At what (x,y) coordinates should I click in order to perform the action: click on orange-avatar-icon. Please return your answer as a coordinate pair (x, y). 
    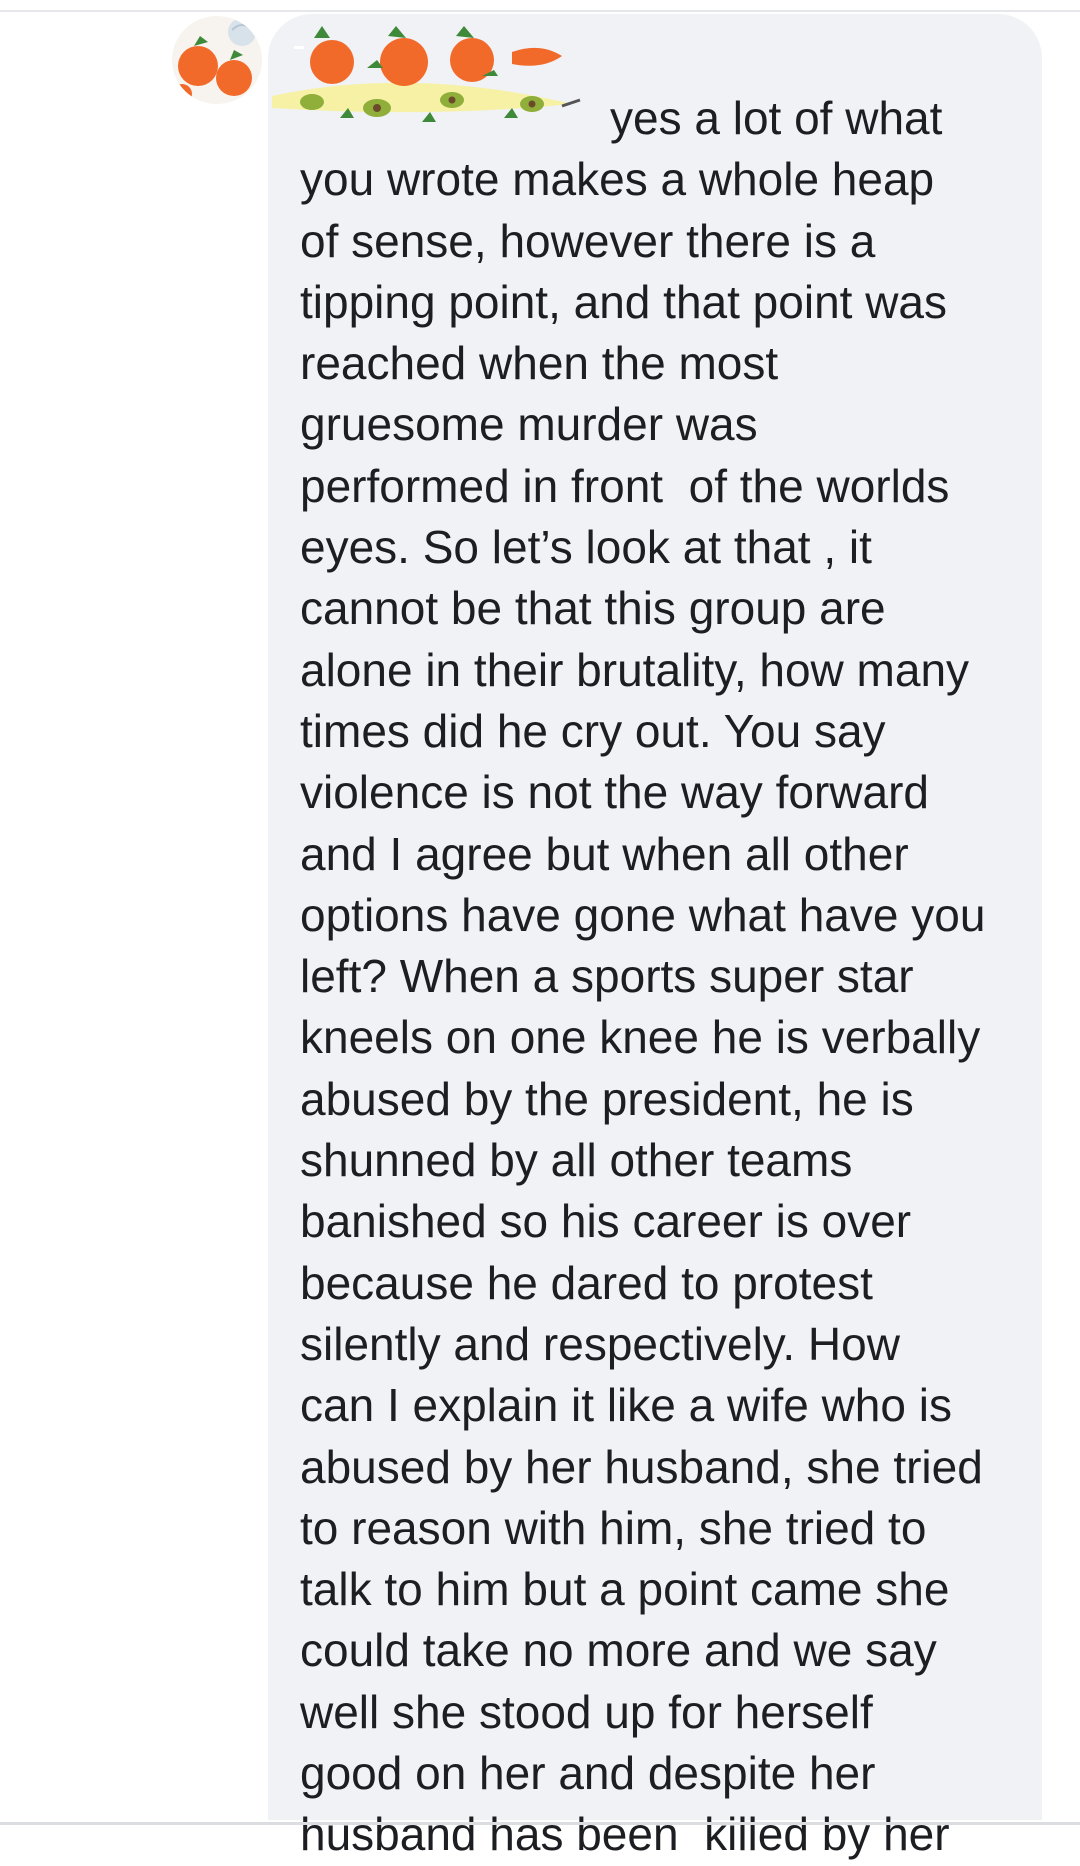
    Looking at the image, I should click on (217, 60).